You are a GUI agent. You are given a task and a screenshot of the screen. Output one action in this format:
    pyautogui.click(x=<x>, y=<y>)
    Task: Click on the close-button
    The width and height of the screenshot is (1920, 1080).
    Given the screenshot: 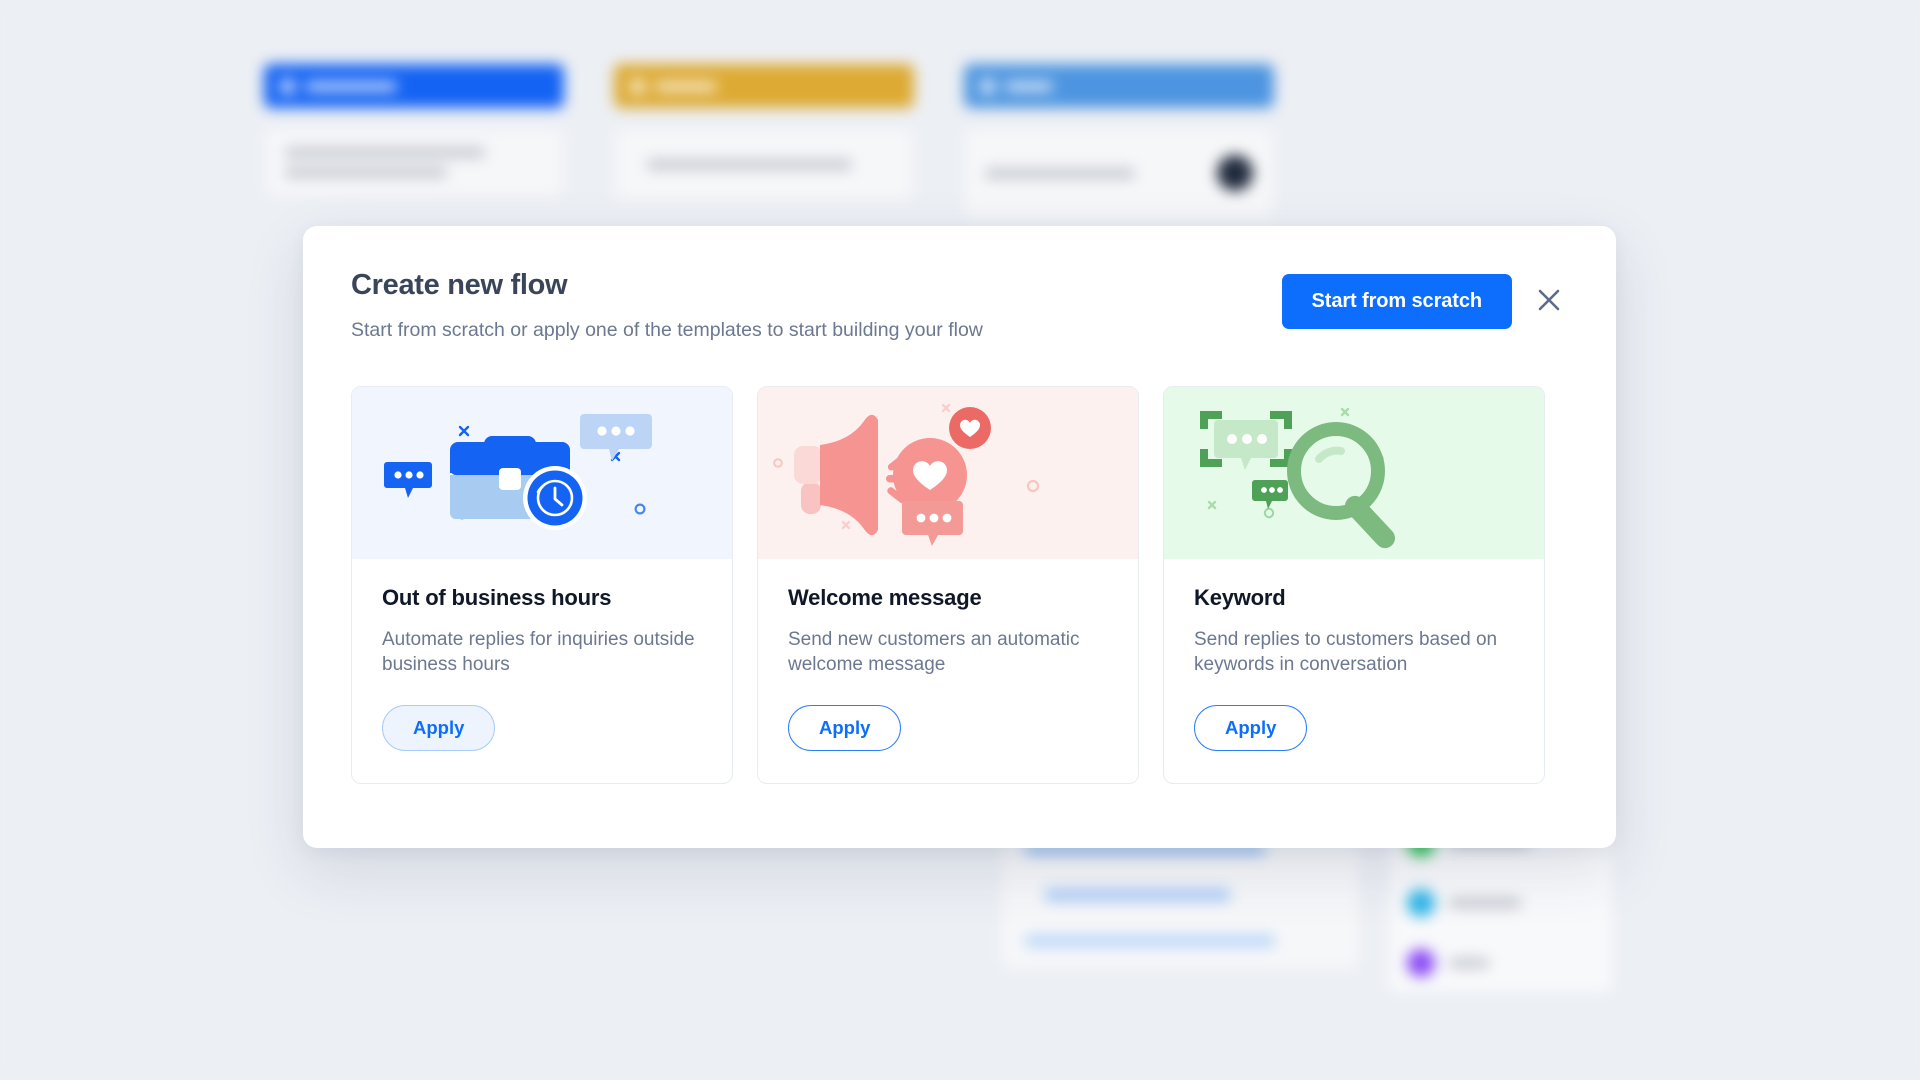 What is the action you would take?
    pyautogui.click(x=1549, y=302)
    